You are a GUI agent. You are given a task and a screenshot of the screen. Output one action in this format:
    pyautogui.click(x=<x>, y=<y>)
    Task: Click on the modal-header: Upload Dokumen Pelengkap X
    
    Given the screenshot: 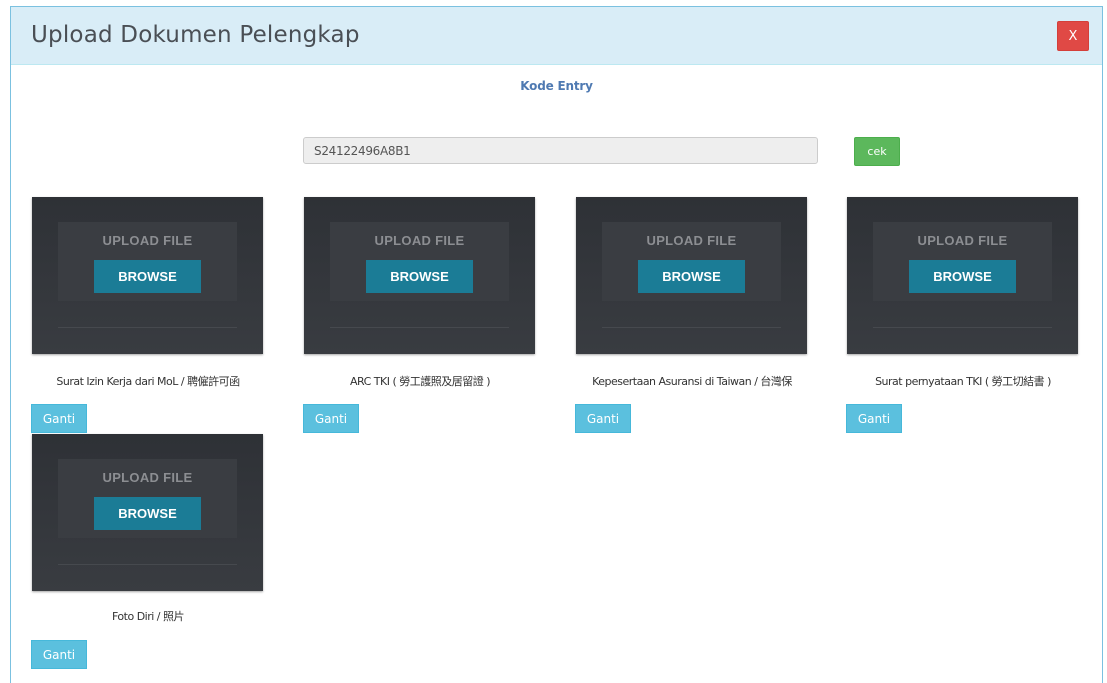 What is the action you would take?
    pyautogui.click(x=556, y=36)
    